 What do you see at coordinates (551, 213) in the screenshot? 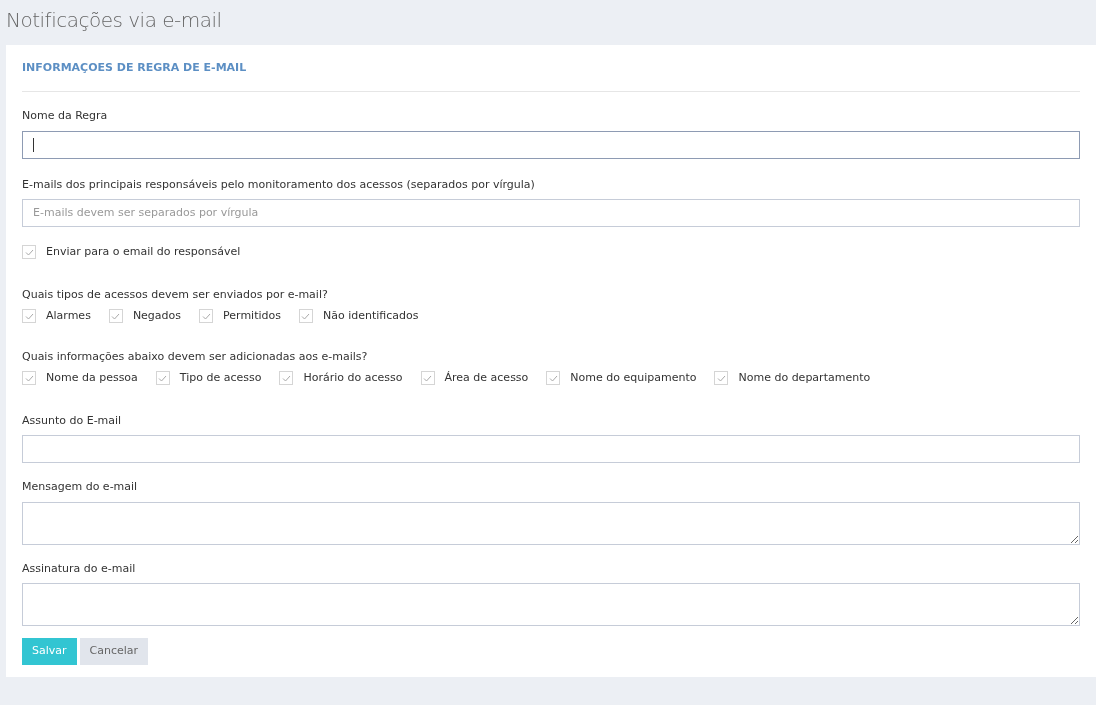
I see `input-field: E-mails devem ser separados por vírgula` at bounding box center [551, 213].